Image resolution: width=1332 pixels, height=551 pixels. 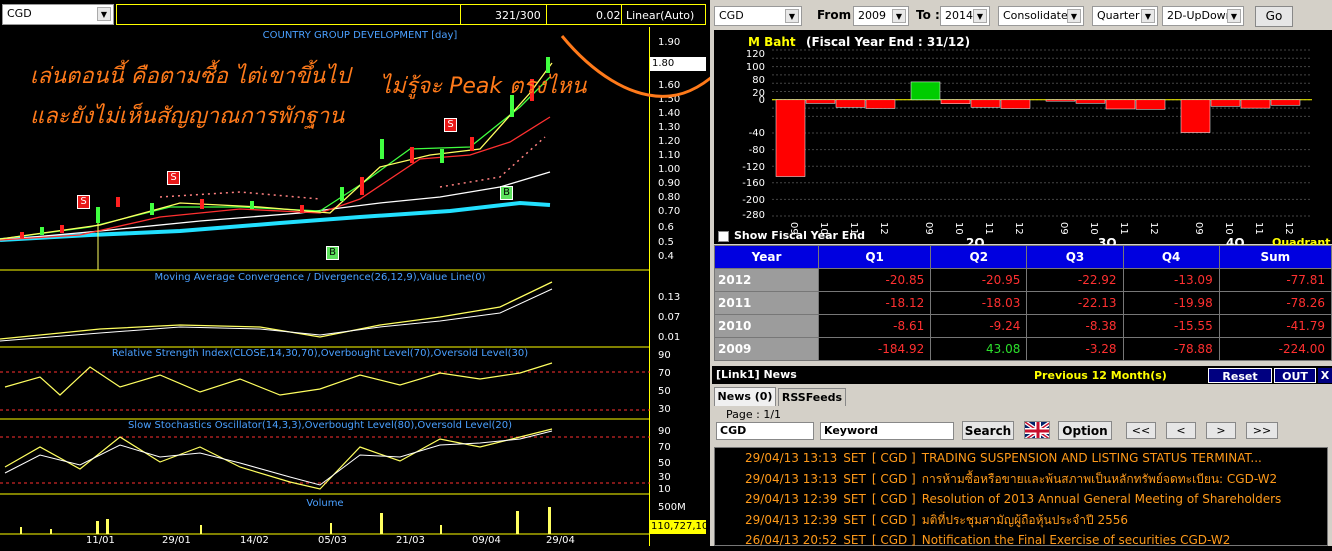 What do you see at coordinates (766, 303) in the screenshot?
I see `table-year: 2011` at bounding box center [766, 303].